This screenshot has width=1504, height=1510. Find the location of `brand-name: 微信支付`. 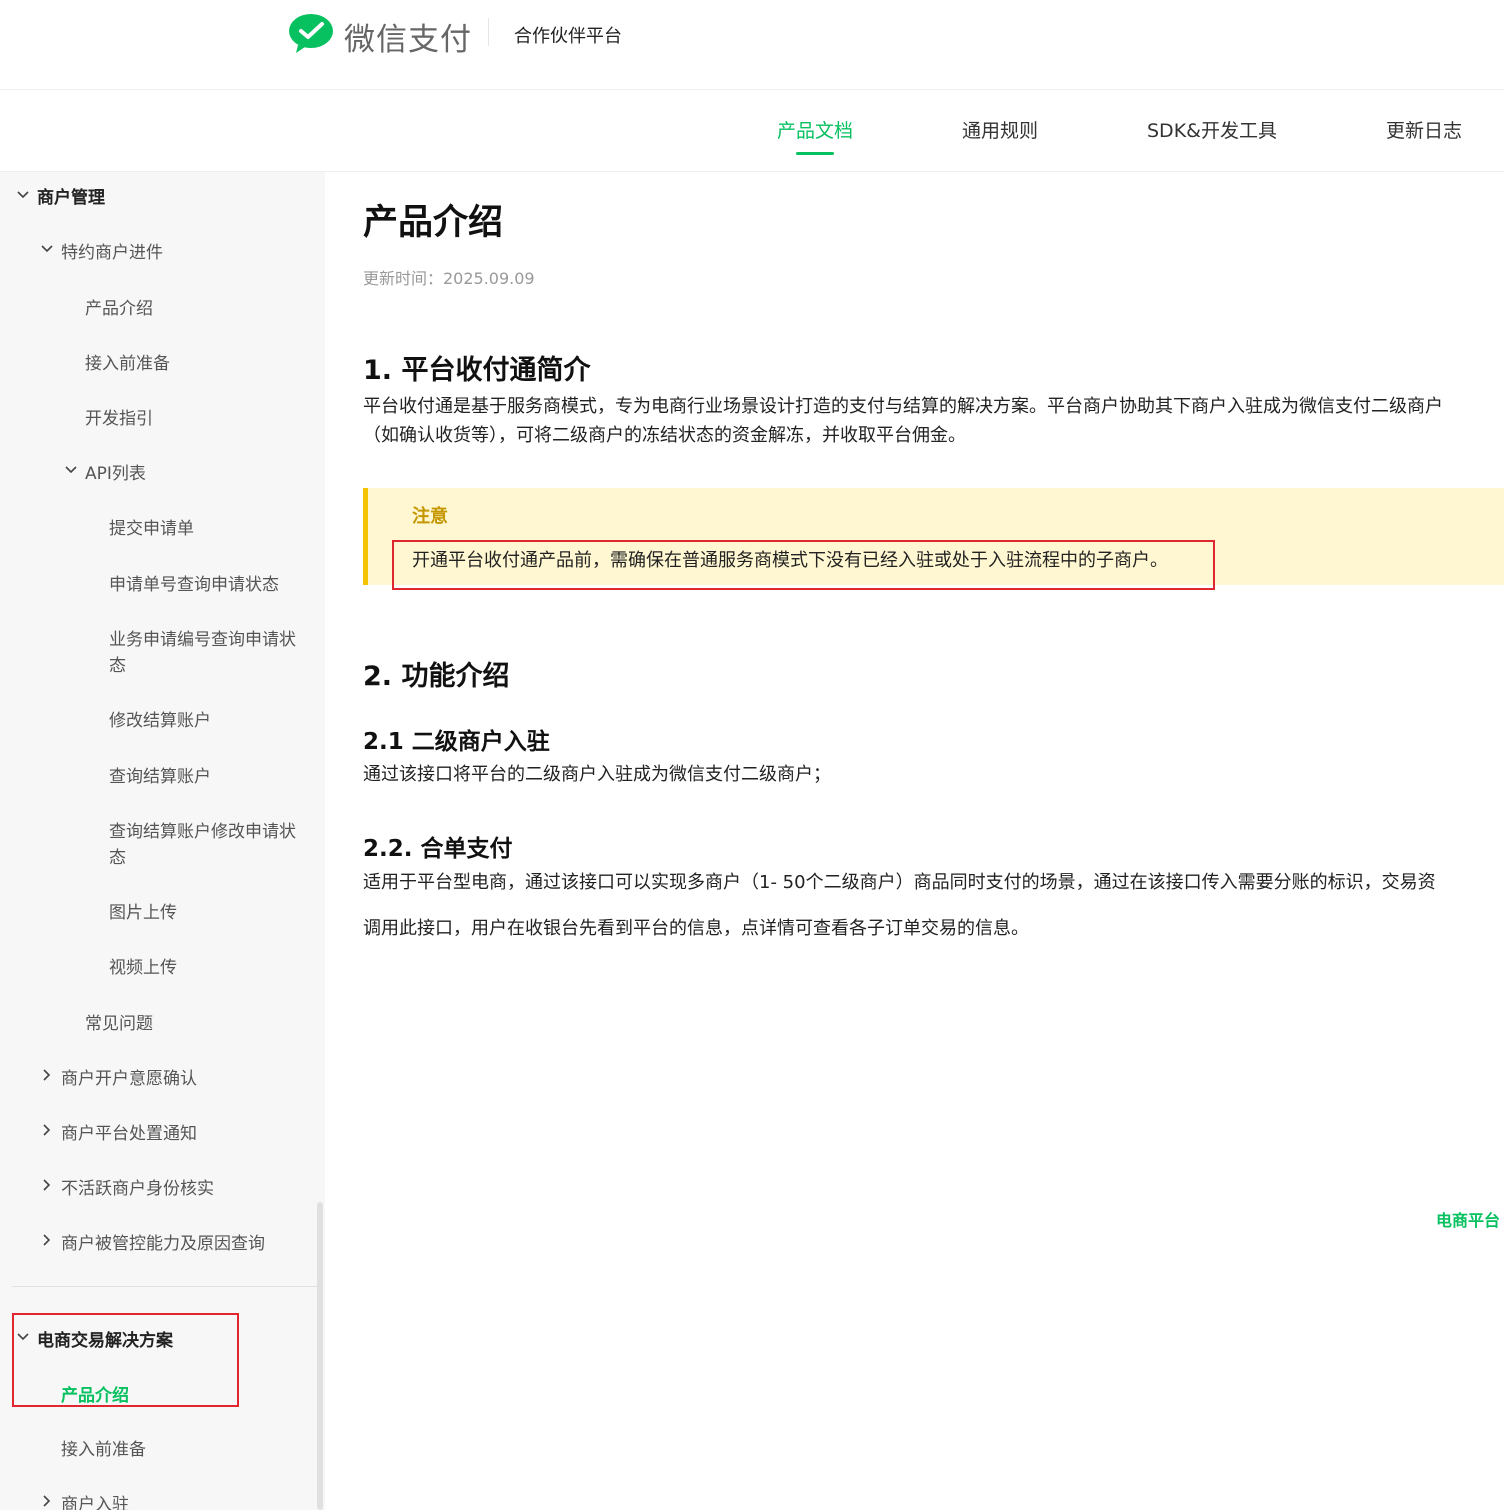

brand-name: 微信支付 is located at coordinates (408, 36).